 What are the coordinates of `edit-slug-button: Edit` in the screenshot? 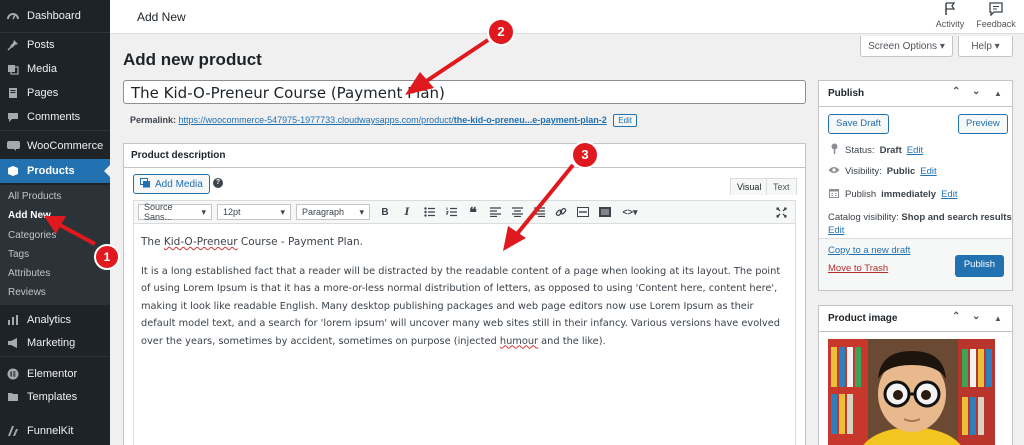 It's located at (625, 120).